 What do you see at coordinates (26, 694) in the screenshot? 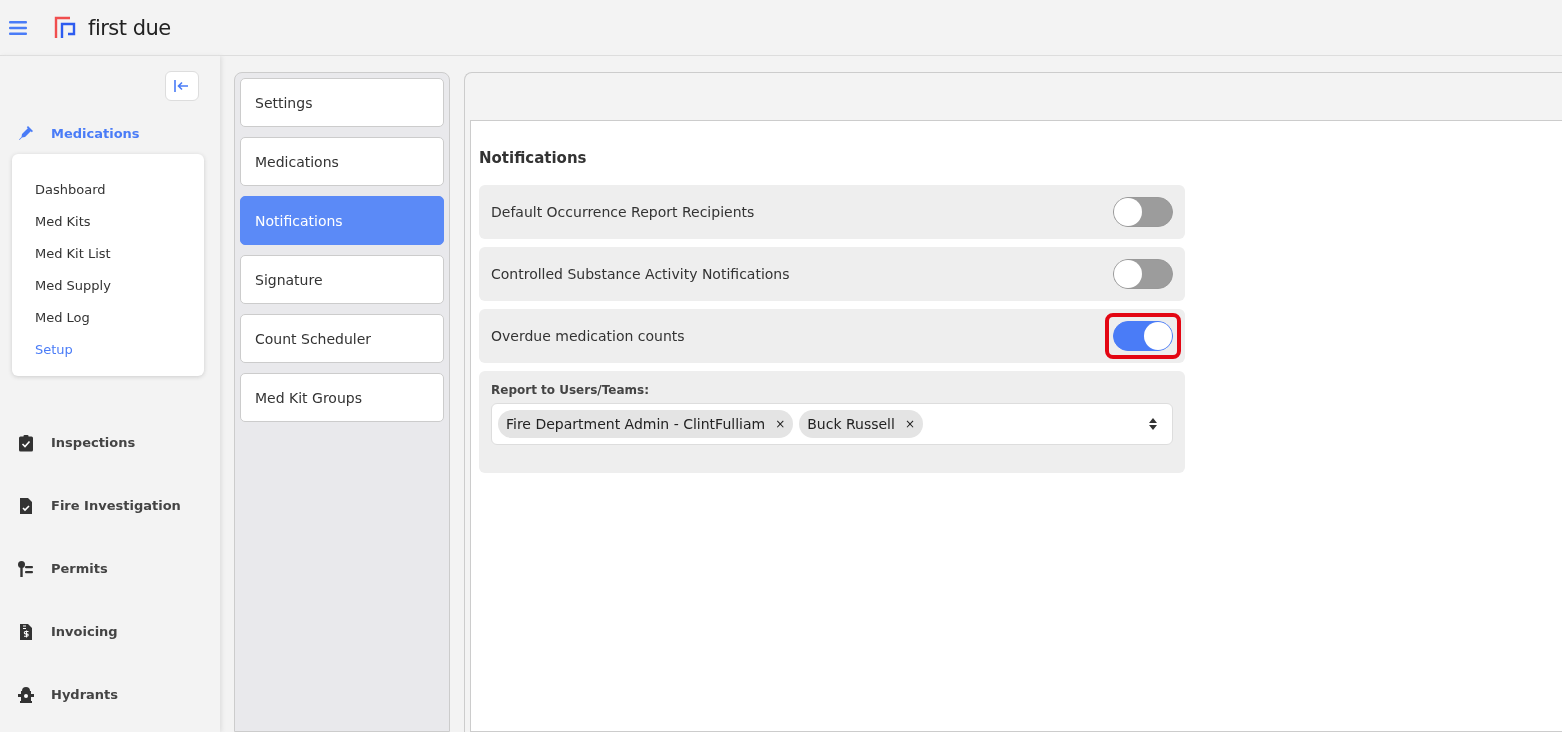
I see `hydrant-icon` at bounding box center [26, 694].